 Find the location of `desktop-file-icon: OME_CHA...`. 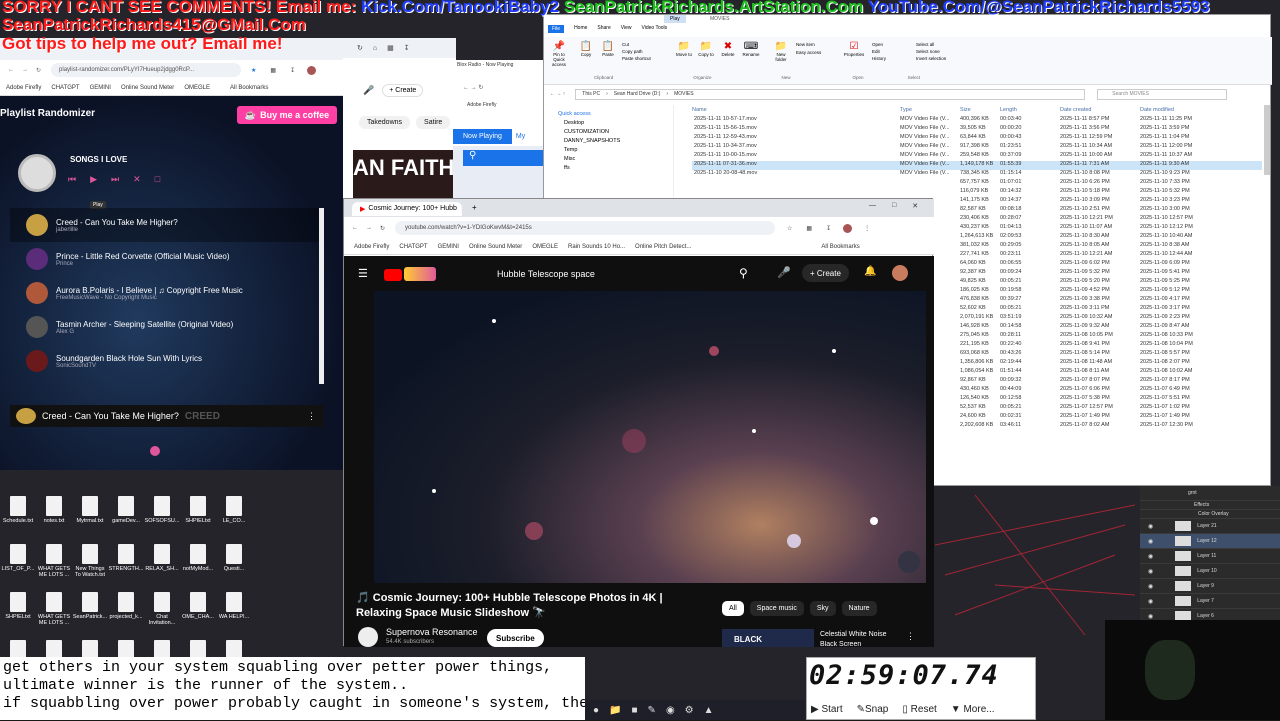

desktop-file-icon: OME_CHA... is located at coordinates (198, 609).